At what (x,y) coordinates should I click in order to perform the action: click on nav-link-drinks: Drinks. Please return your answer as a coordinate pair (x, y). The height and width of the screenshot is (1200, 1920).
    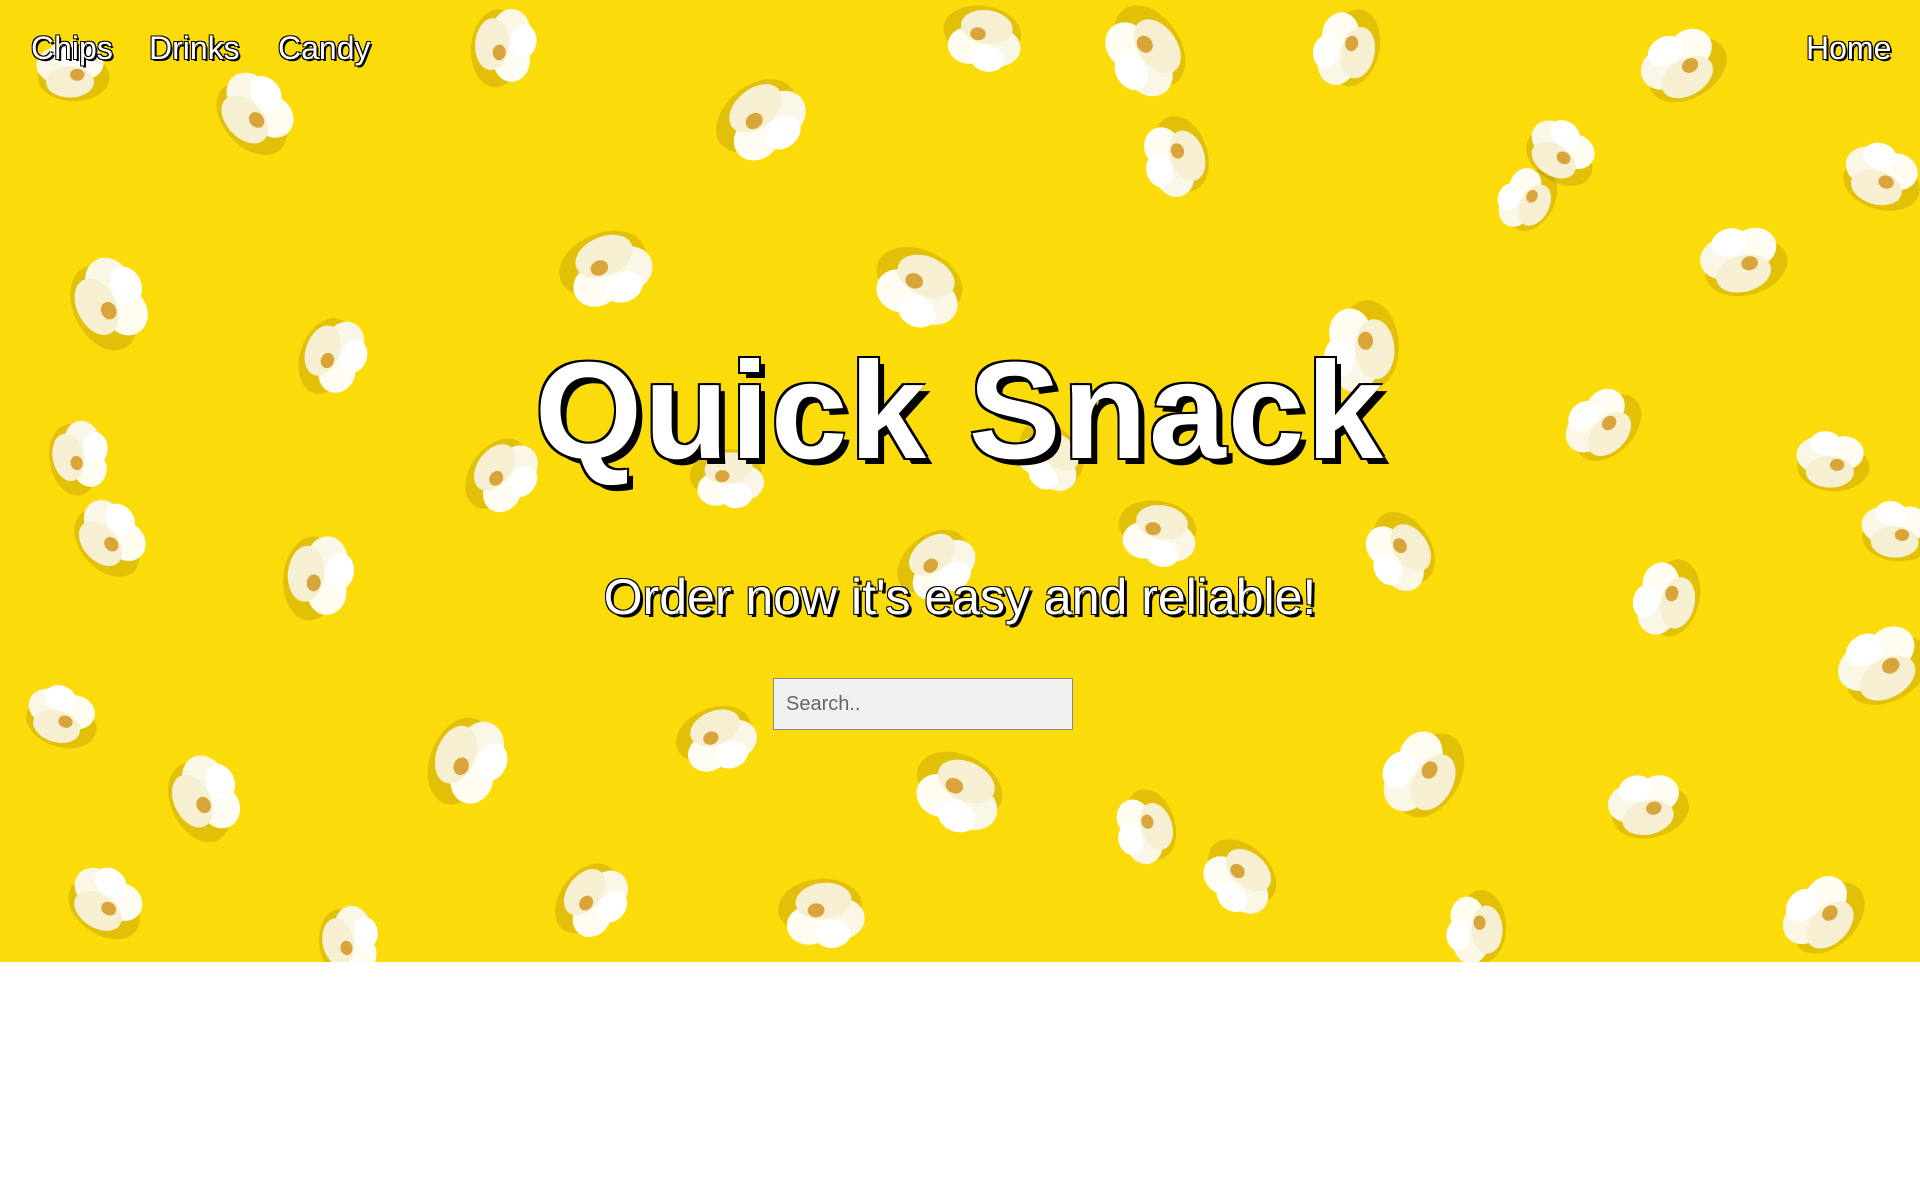
    Looking at the image, I should click on (194, 48).